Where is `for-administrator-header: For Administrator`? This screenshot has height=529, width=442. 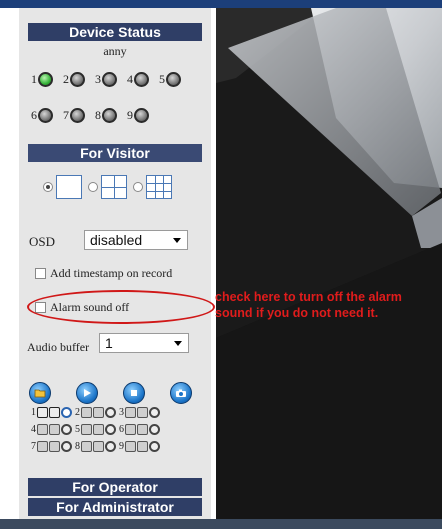
for-administrator-header: For Administrator is located at coordinates (115, 507).